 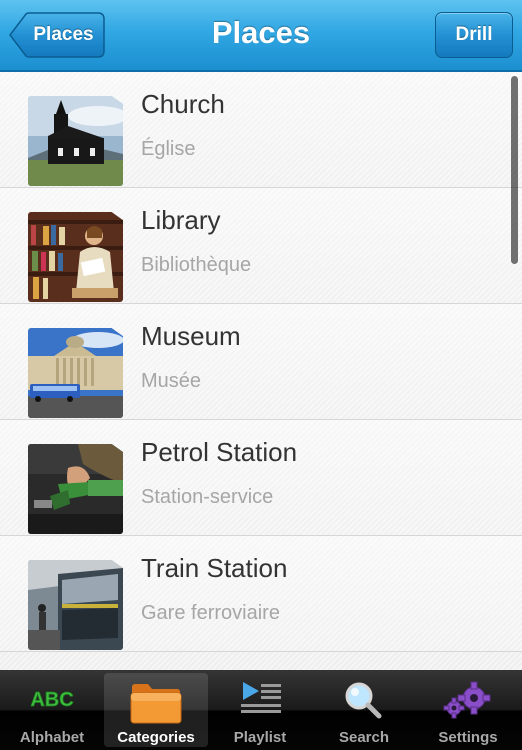 I want to click on playlist-icon, so click(x=260, y=700).